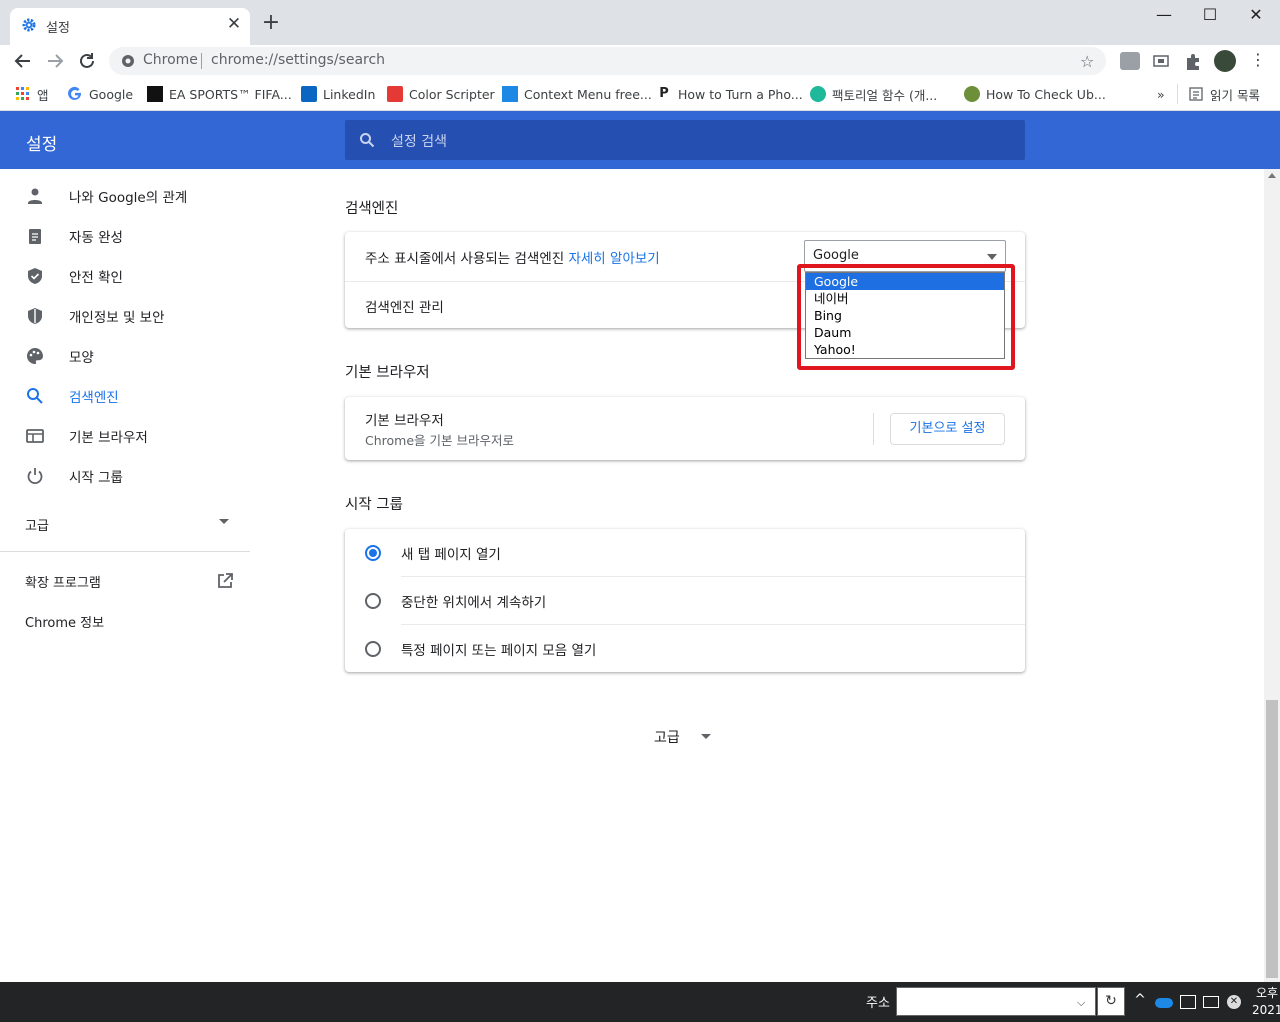 This screenshot has height=1022, width=1280. Describe the element at coordinates (23, 61) in the screenshot. I see `back-arrow-icon` at that location.